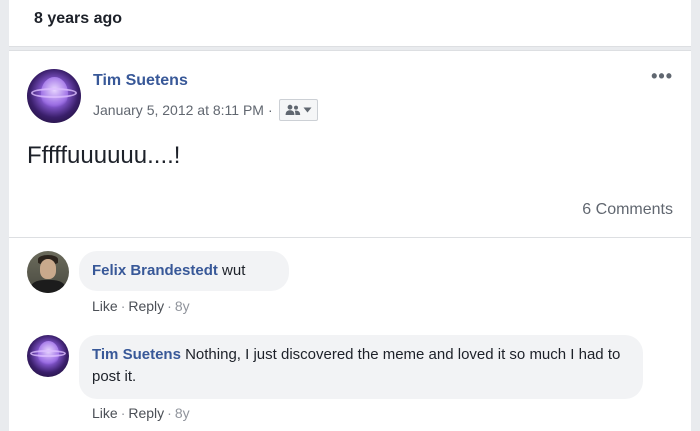 The image size is (700, 431). I want to click on post-text: Fffffuuuuuu....!, so click(104, 155).